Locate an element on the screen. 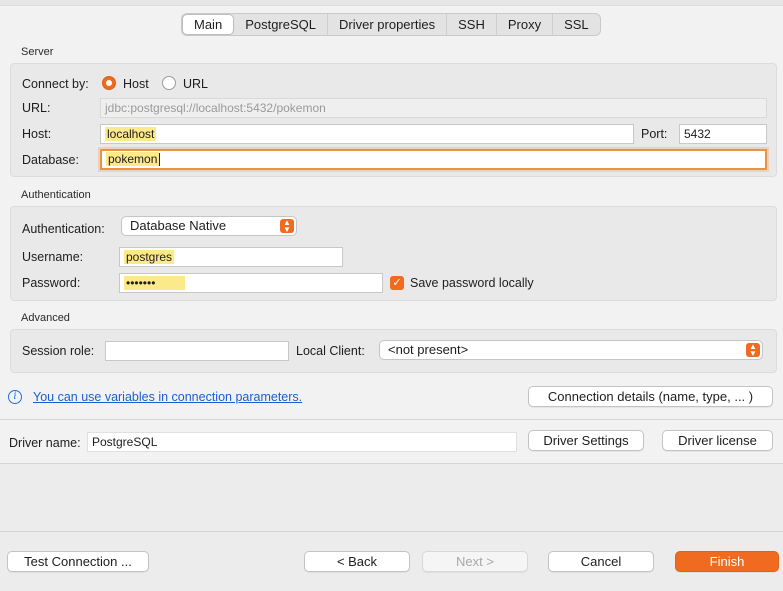 This screenshot has height=591, width=783. server-section-title: Server is located at coordinates (37, 52).